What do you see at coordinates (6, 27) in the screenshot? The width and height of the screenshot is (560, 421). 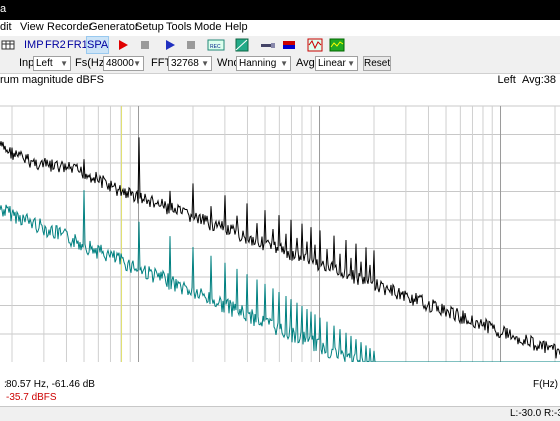 I see `menu-edit: dit` at bounding box center [6, 27].